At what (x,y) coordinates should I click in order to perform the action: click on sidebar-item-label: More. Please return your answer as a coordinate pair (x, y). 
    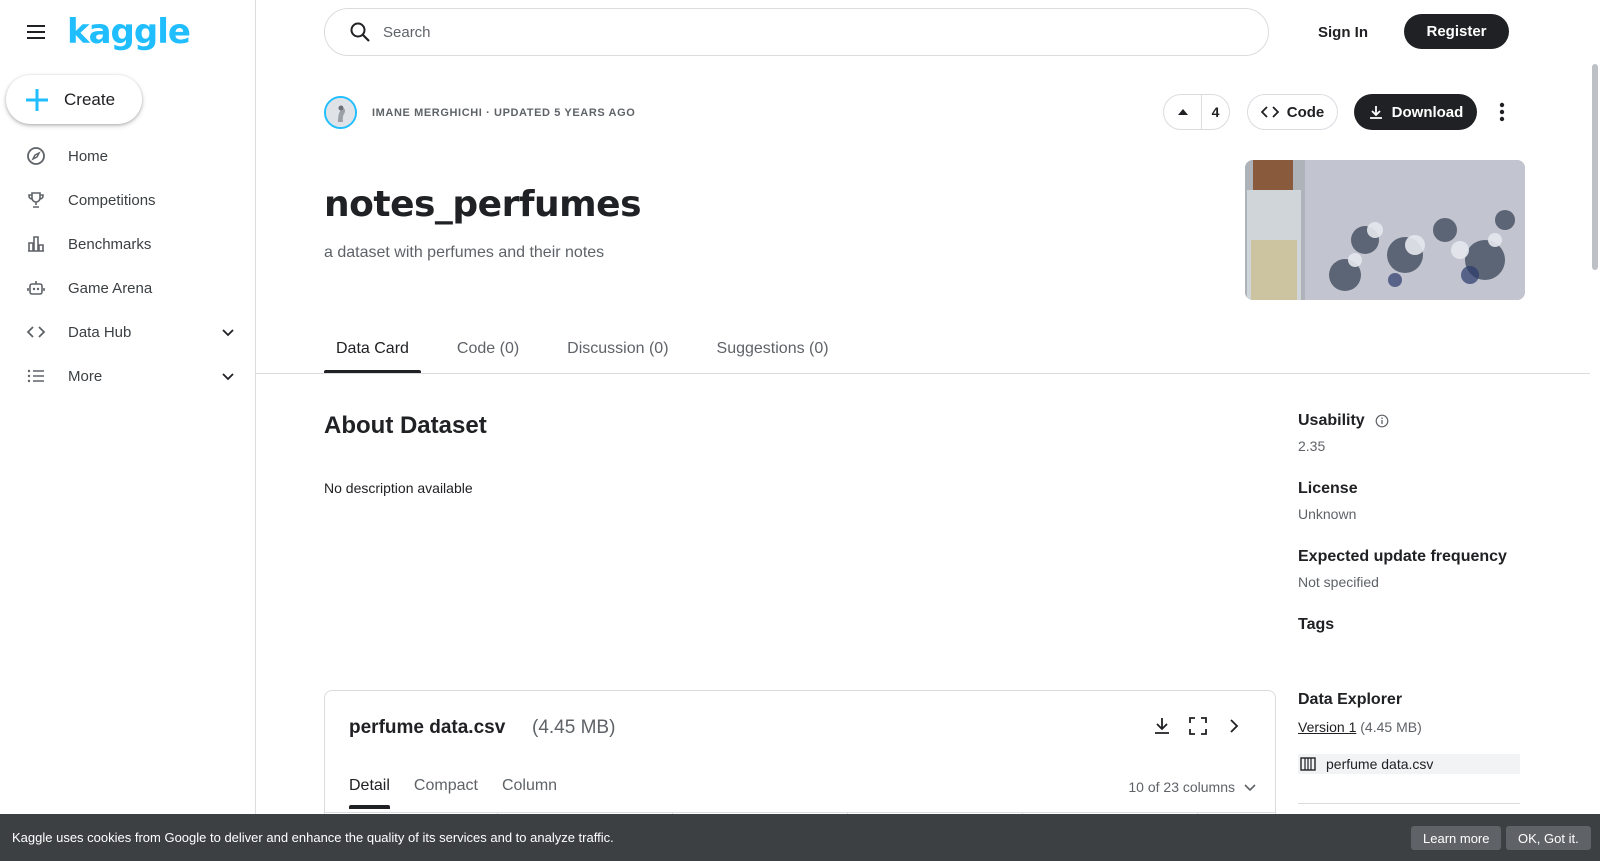
    Looking at the image, I should click on (85, 376).